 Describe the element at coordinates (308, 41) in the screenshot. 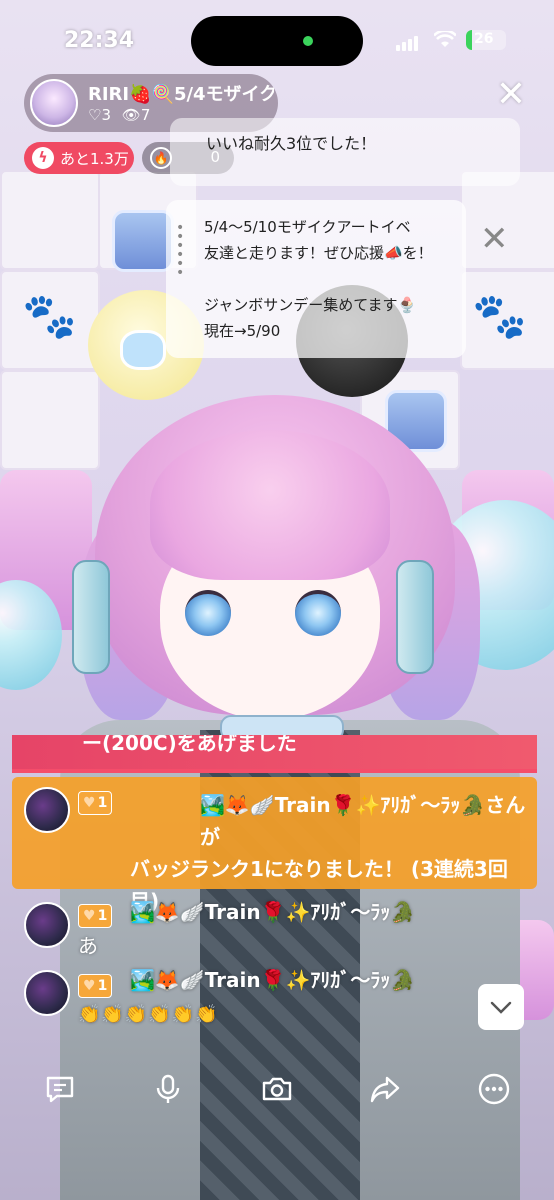

I see `camera-indicator-icon` at that location.